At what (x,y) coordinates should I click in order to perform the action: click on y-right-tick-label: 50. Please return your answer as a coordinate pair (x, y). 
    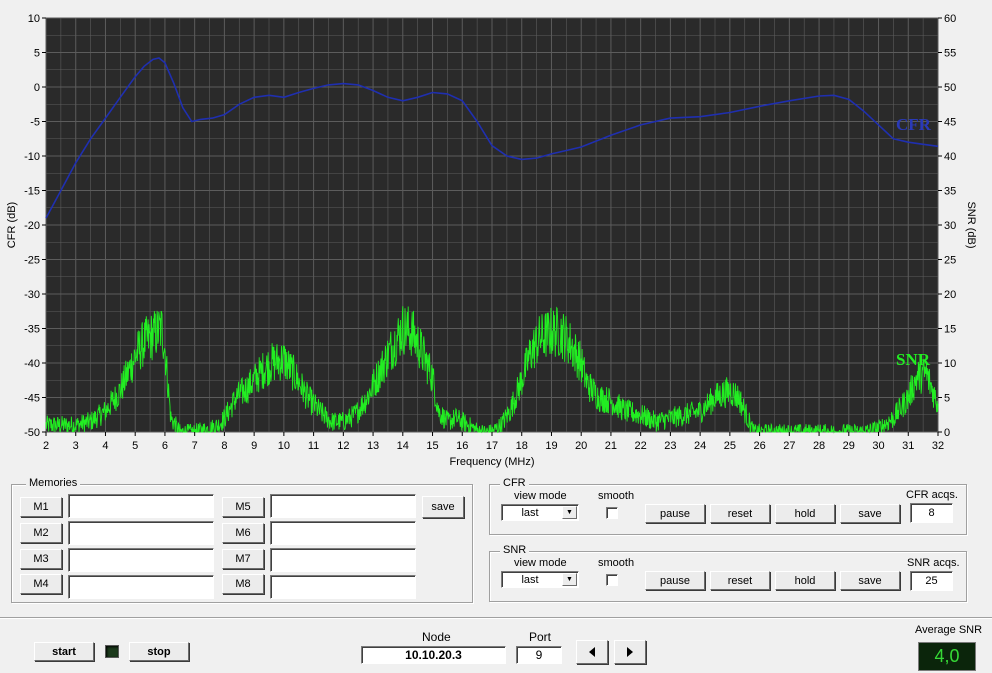
    Looking at the image, I should click on (950, 88).